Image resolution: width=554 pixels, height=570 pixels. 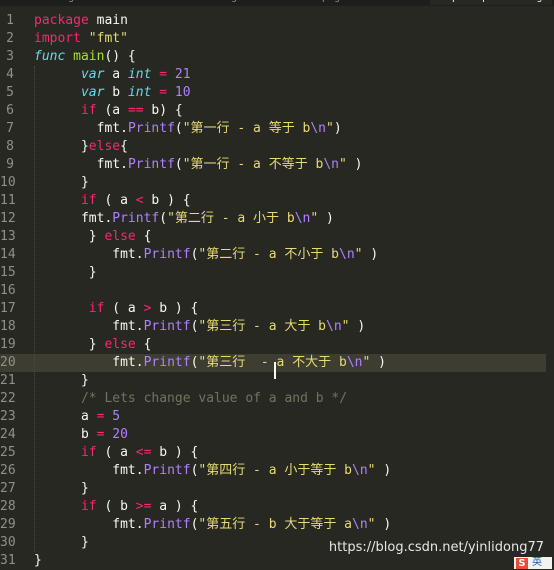 I want to click on code-line: 28 if ( b >= a ) {, so click(x=277, y=507).